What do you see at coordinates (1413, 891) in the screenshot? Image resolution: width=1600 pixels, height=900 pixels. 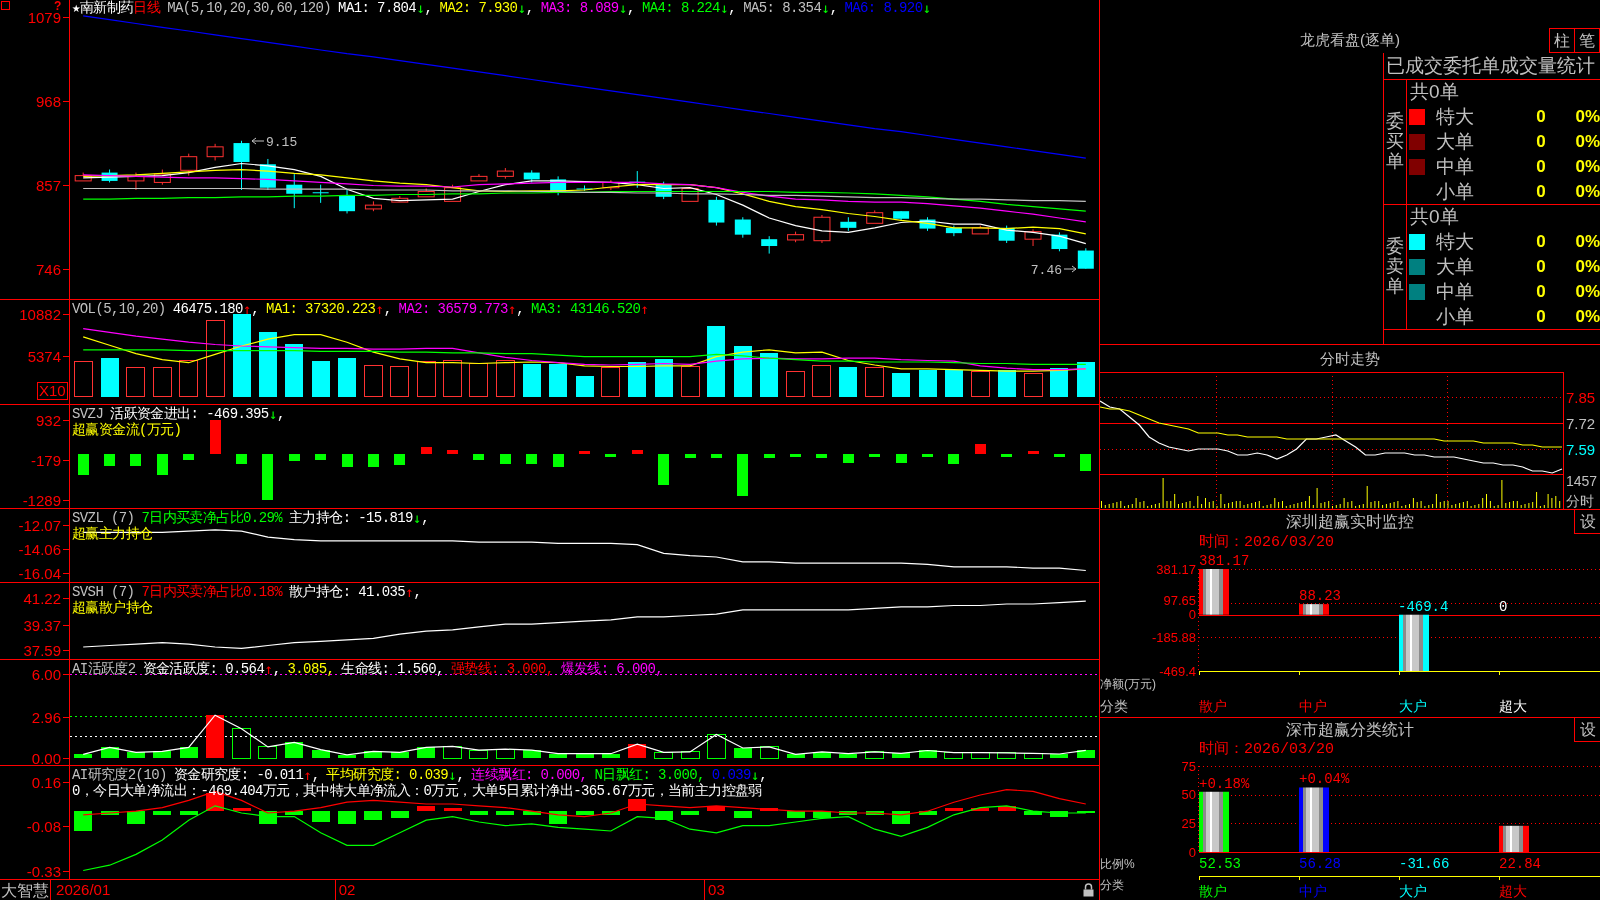 I see `category-label: 大户` at bounding box center [1413, 891].